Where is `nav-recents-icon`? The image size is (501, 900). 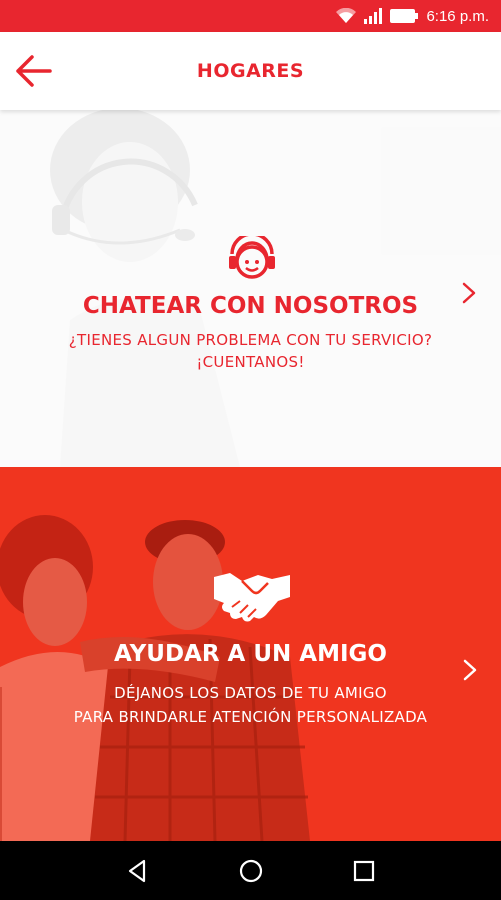
nav-recents-icon is located at coordinates (364, 871).